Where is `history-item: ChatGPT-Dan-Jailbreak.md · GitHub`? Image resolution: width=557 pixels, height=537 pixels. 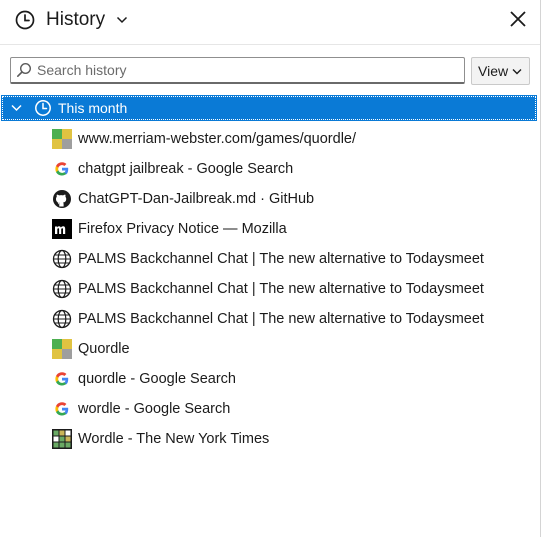
history-item: ChatGPT-Dan-Jailbreak.md · GitHub is located at coordinates (292, 199).